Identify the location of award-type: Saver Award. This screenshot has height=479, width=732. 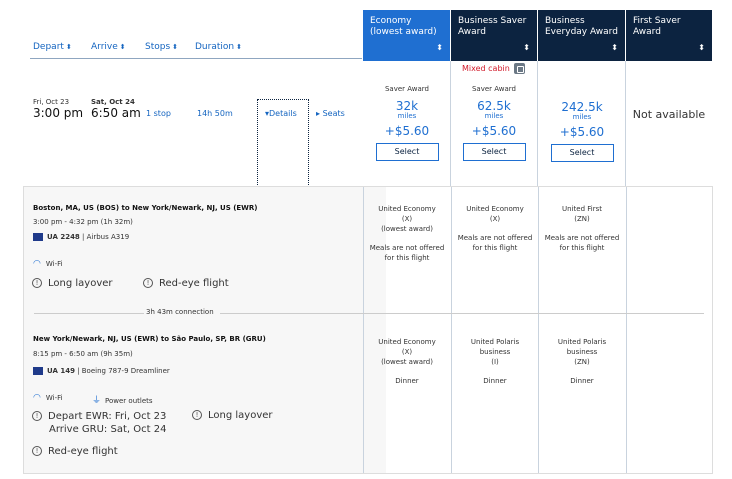
(406, 89).